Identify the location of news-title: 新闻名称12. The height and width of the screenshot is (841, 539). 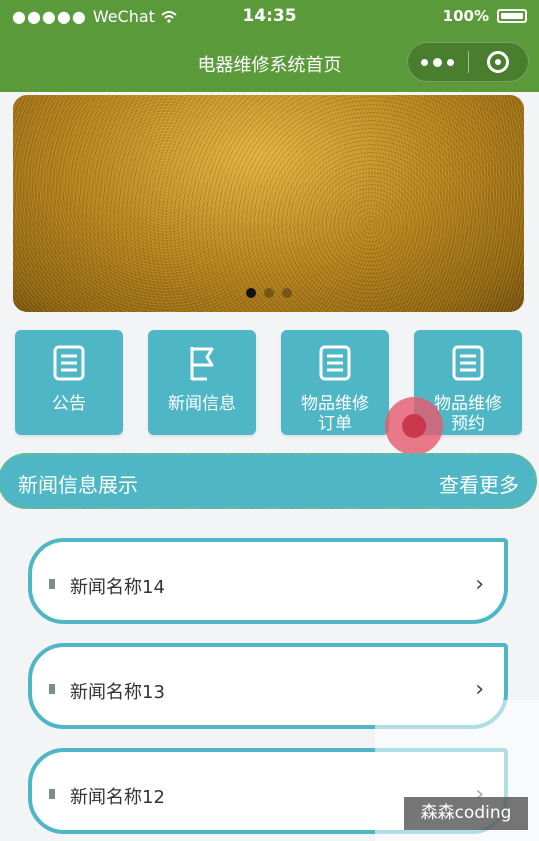
(117, 797).